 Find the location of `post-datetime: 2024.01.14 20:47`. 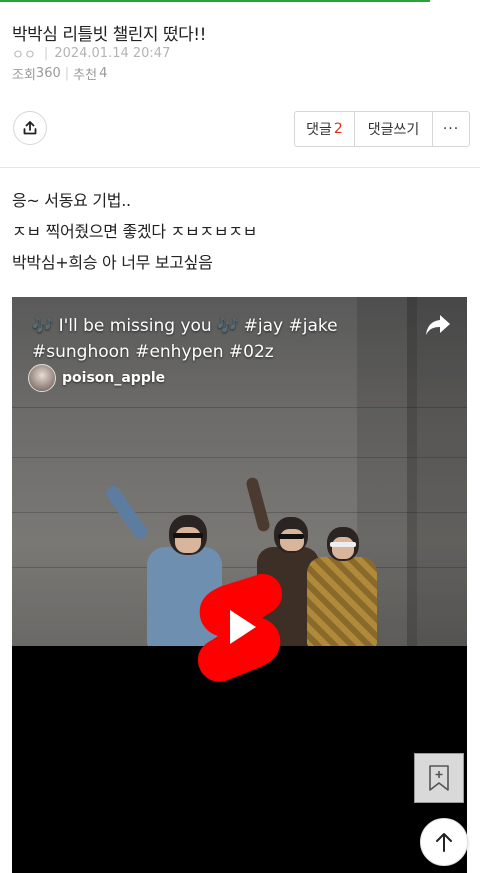

post-datetime: 2024.01.14 20:47 is located at coordinates (112, 53).